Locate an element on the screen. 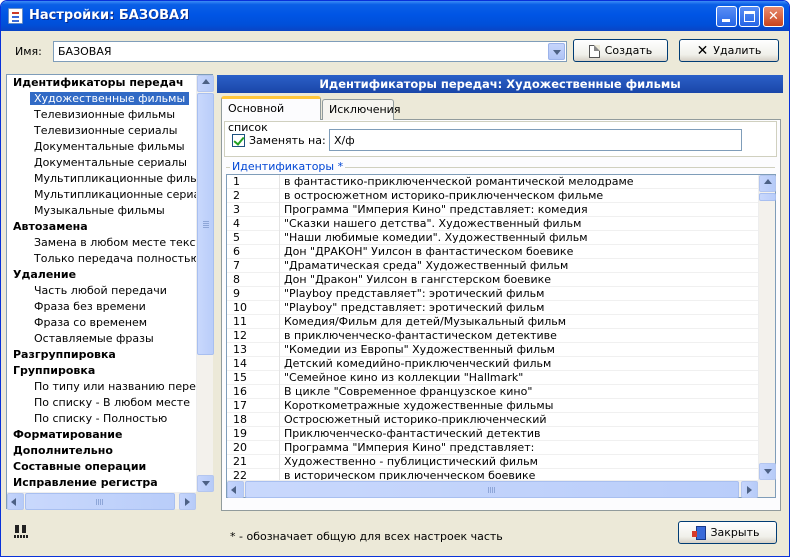 The width and height of the screenshot is (790, 557). tree-item-label: Документальные фильмы is located at coordinates (109, 146).